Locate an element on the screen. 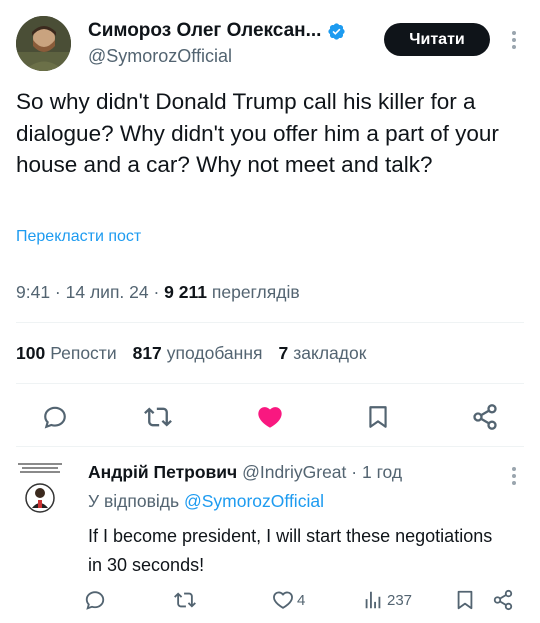 Image resolution: width=540 pixels, height=623 pixels. reply-reply-icon is located at coordinates (95, 600).